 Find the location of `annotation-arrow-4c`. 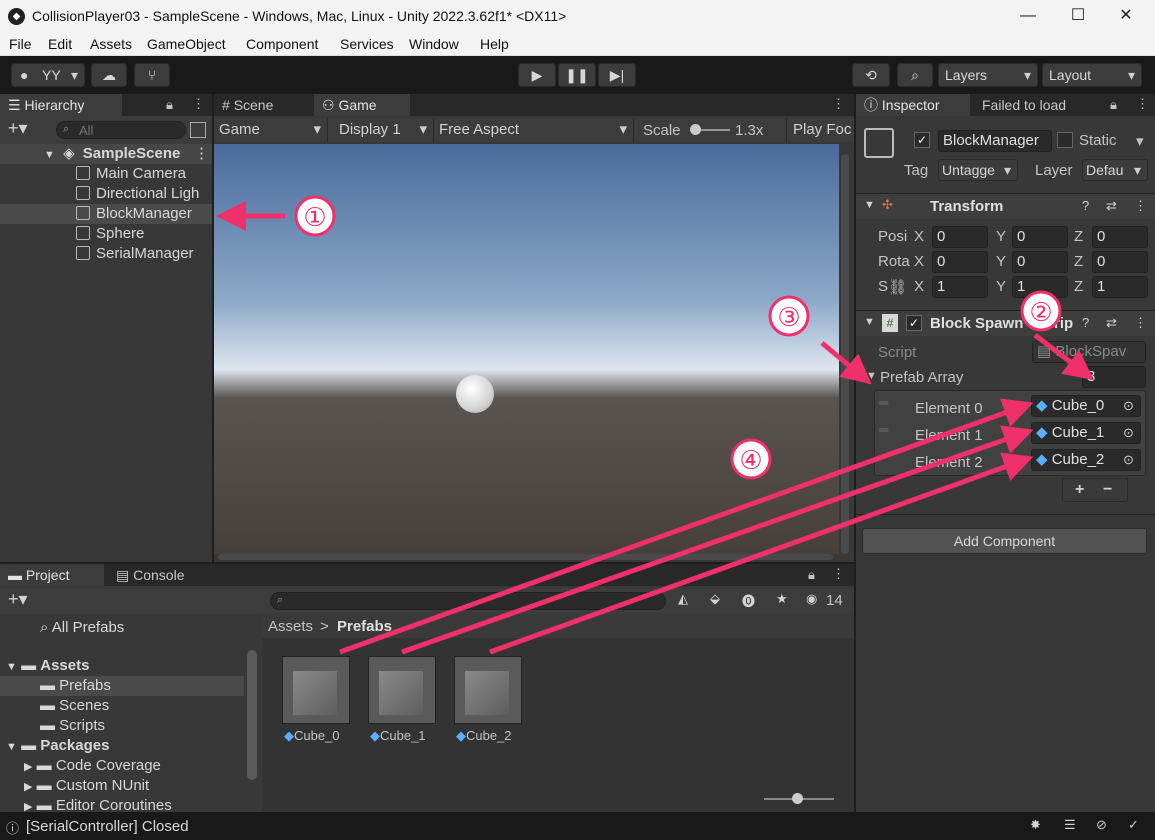

annotation-arrow-4c is located at coordinates (761, 553).